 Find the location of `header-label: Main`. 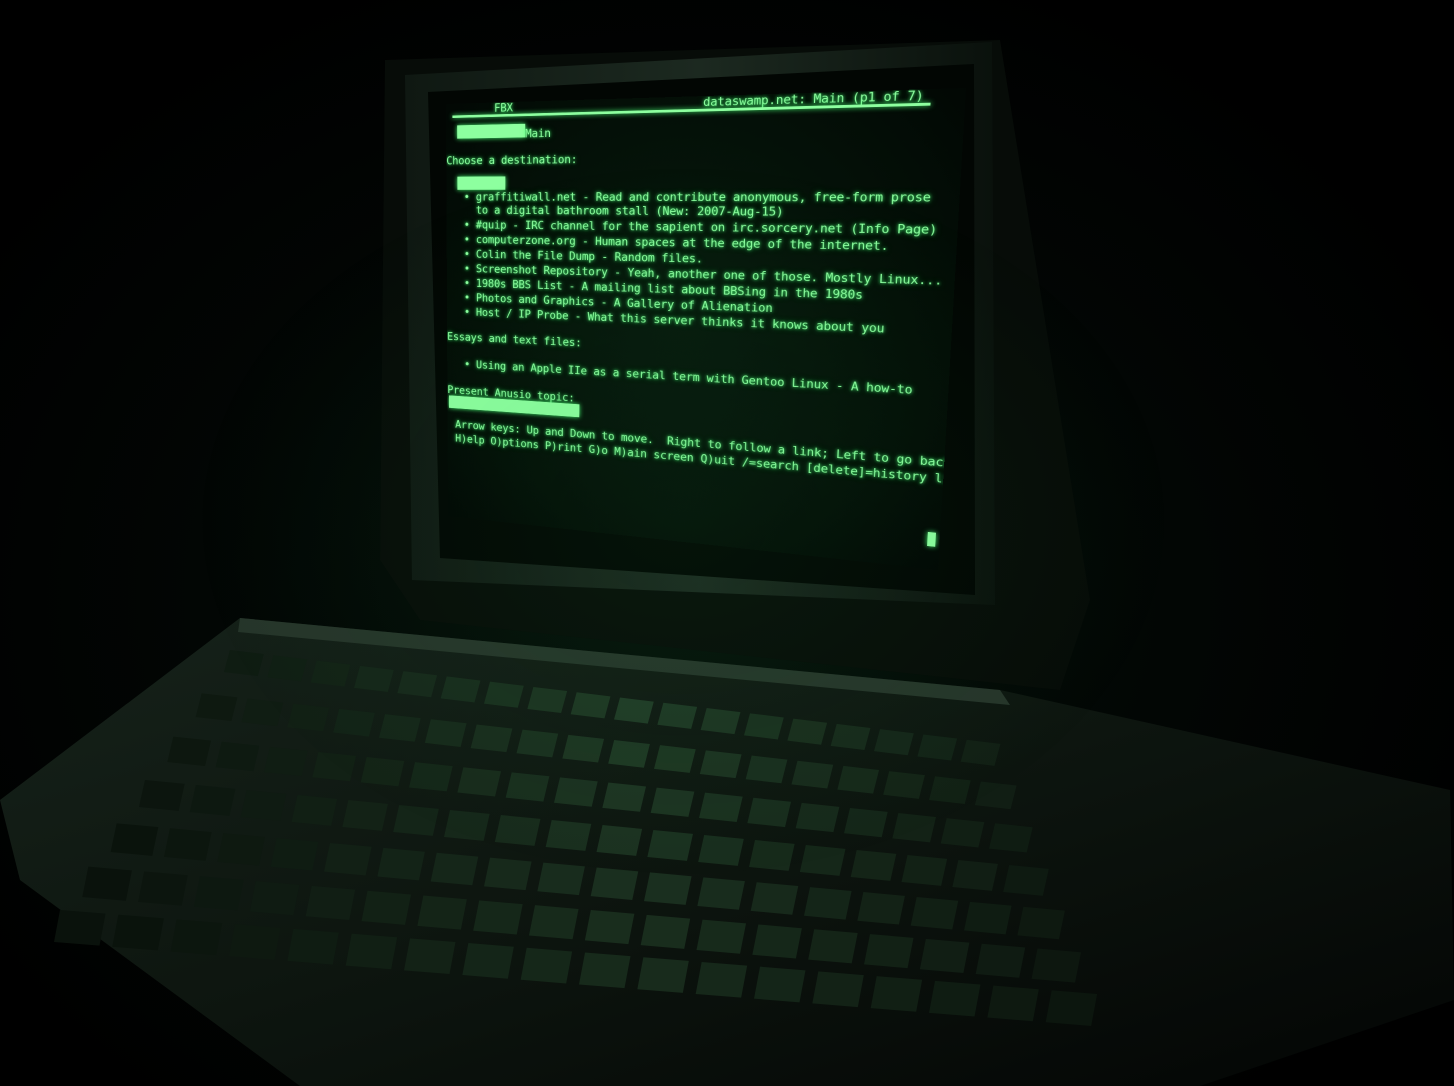

header-label: Main is located at coordinates (538, 134).